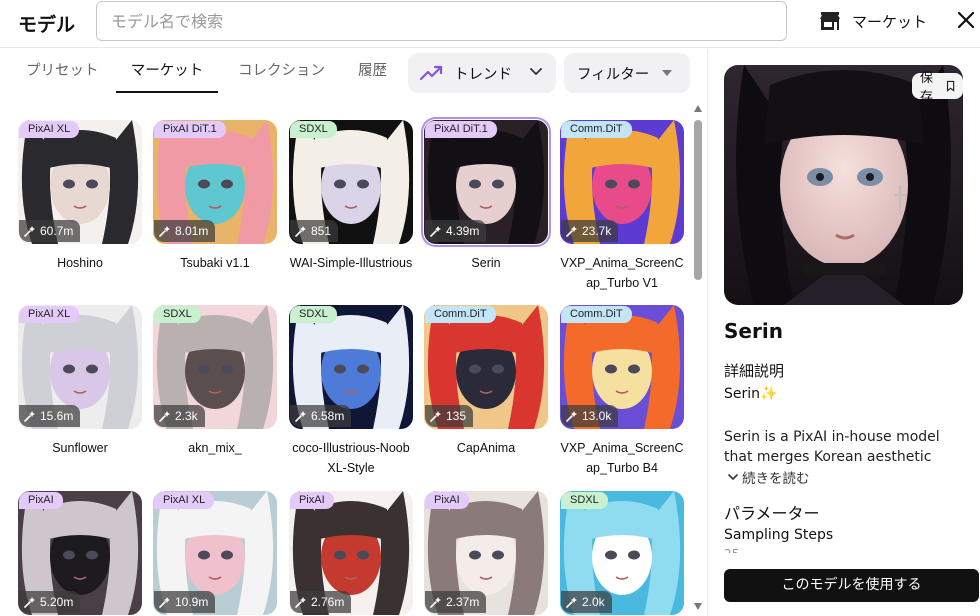 The height and width of the screenshot is (616, 980). I want to click on filter-dropdown: フィルター, so click(627, 73).